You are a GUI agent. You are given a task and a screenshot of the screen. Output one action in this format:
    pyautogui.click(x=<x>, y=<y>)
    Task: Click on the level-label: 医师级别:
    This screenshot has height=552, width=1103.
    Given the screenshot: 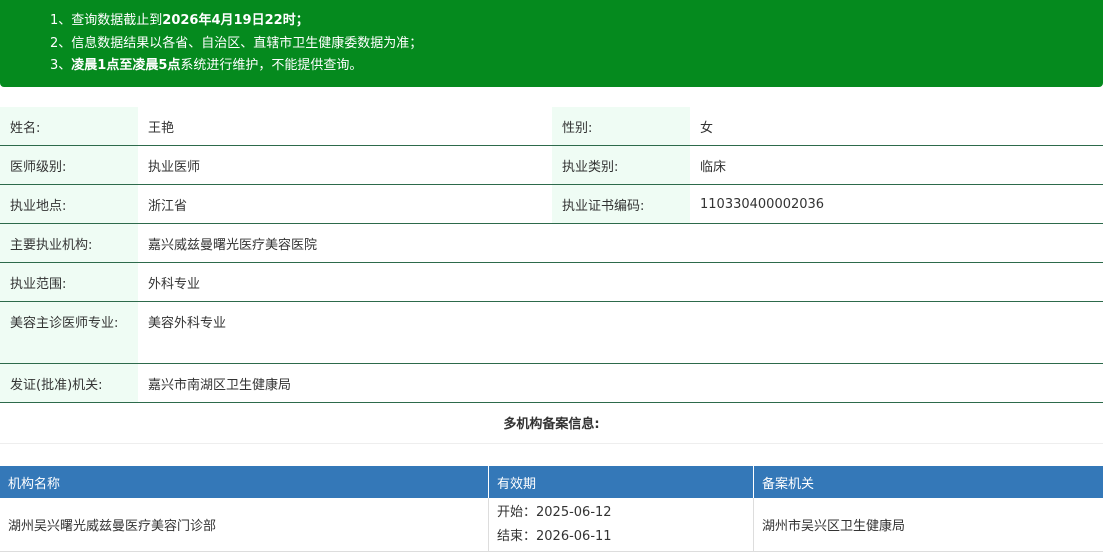 What is the action you would take?
    pyautogui.click(x=69, y=165)
    